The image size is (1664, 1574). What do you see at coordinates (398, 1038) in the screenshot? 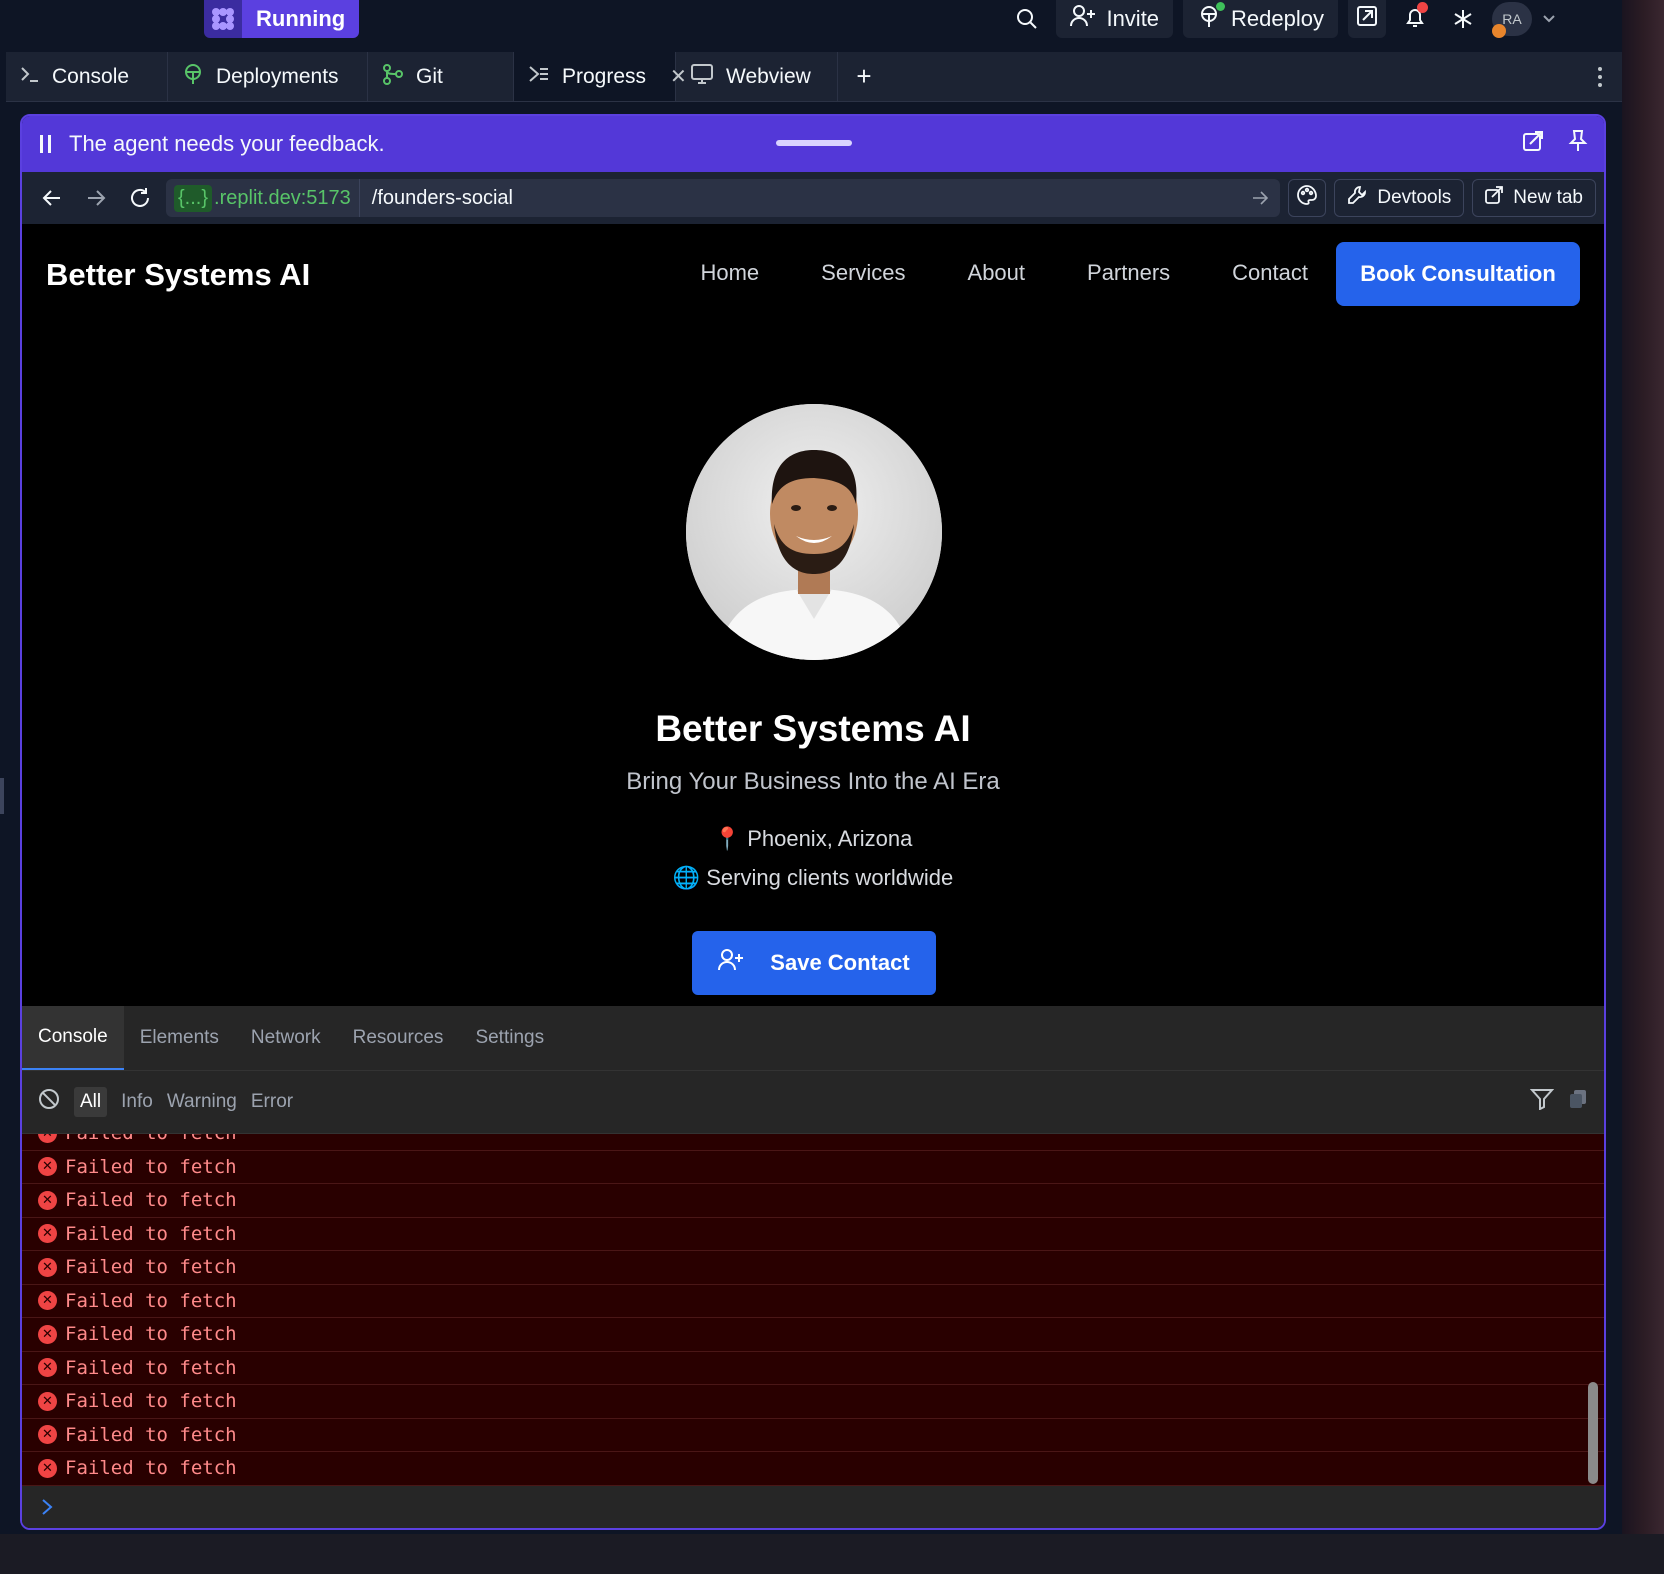
I see `devtools-tab-resources: Resources` at bounding box center [398, 1038].